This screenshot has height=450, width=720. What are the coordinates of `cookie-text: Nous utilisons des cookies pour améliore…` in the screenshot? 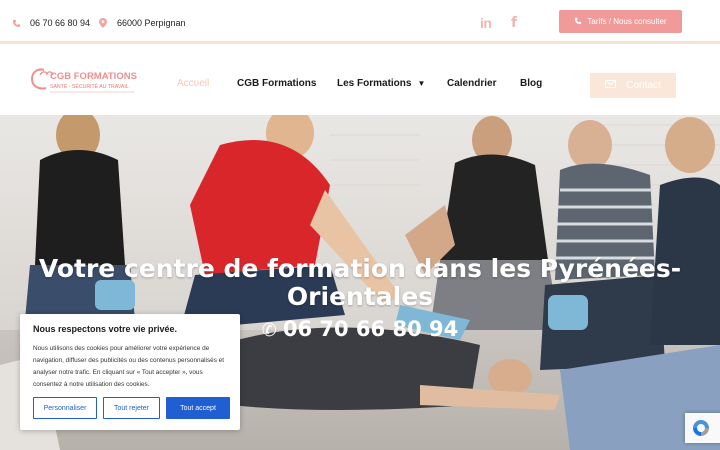 It's located at (129, 366).